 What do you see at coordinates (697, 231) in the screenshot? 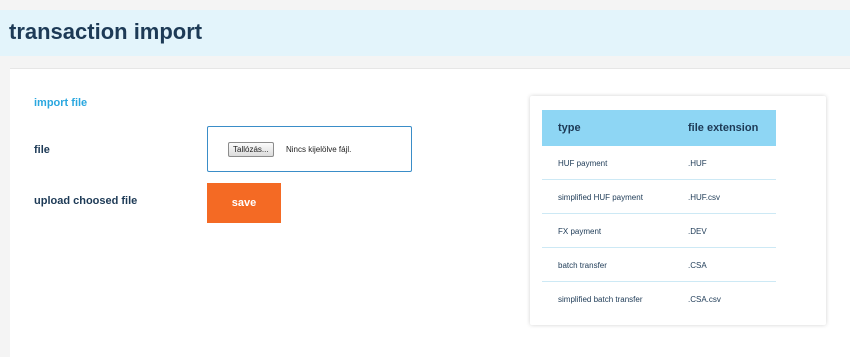
I see `row-extension: .DEV` at bounding box center [697, 231].